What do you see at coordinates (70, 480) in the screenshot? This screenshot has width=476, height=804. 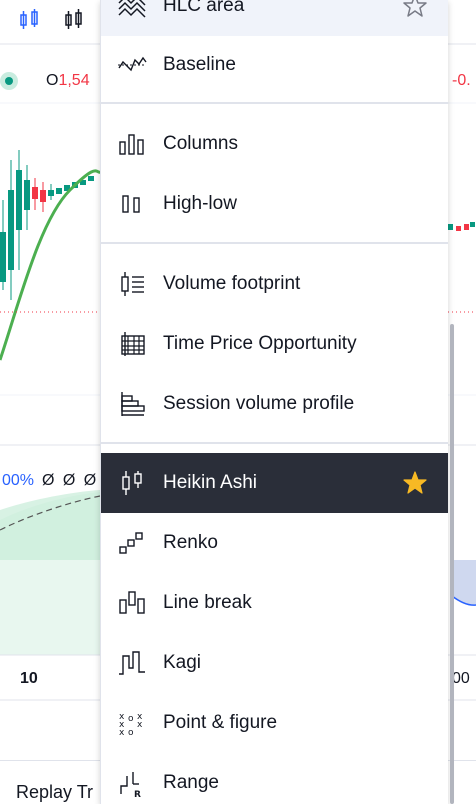 I see `indicator-values: Ø Ø Ø` at bounding box center [70, 480].